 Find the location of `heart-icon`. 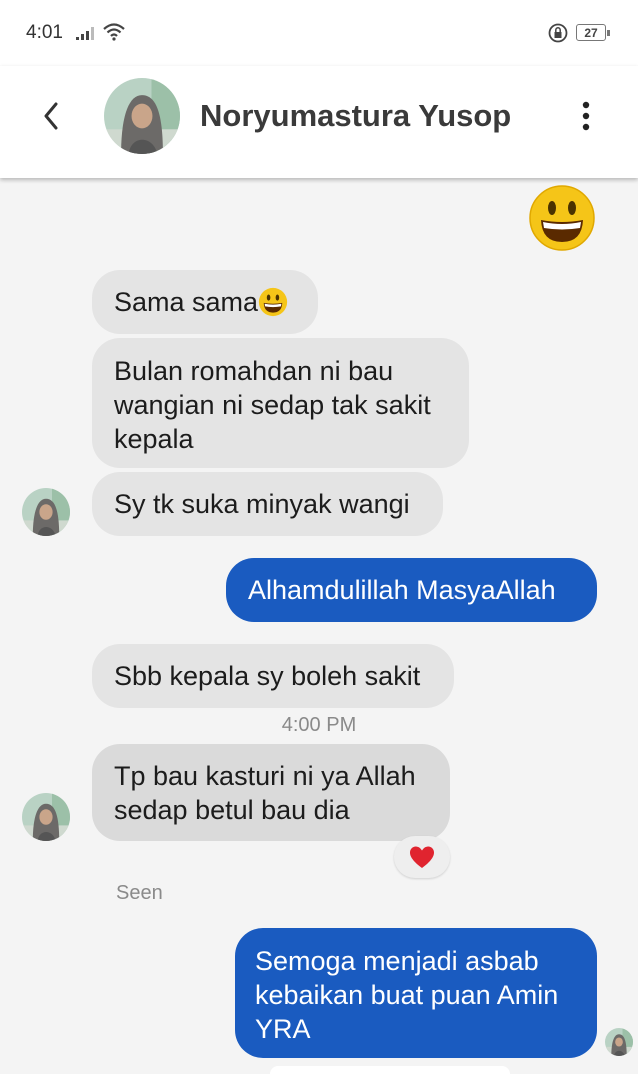

heart-icon is located at coordinates (422, 857).